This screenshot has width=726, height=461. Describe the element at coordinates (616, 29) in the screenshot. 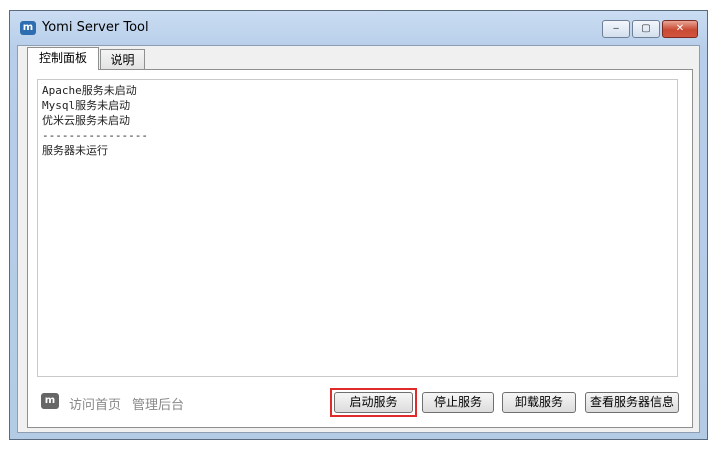

I see `minimize-button: ‒` at that location.